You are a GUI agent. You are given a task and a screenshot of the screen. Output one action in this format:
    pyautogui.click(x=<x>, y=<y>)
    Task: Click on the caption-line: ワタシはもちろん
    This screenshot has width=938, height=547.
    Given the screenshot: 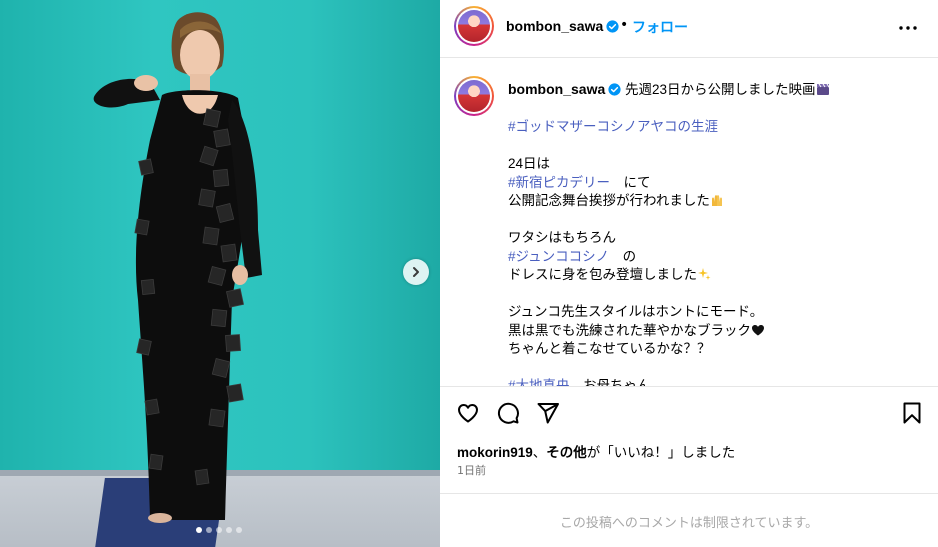 What is the action you would take?
    pyautogui.click(x=713, y=238)
    